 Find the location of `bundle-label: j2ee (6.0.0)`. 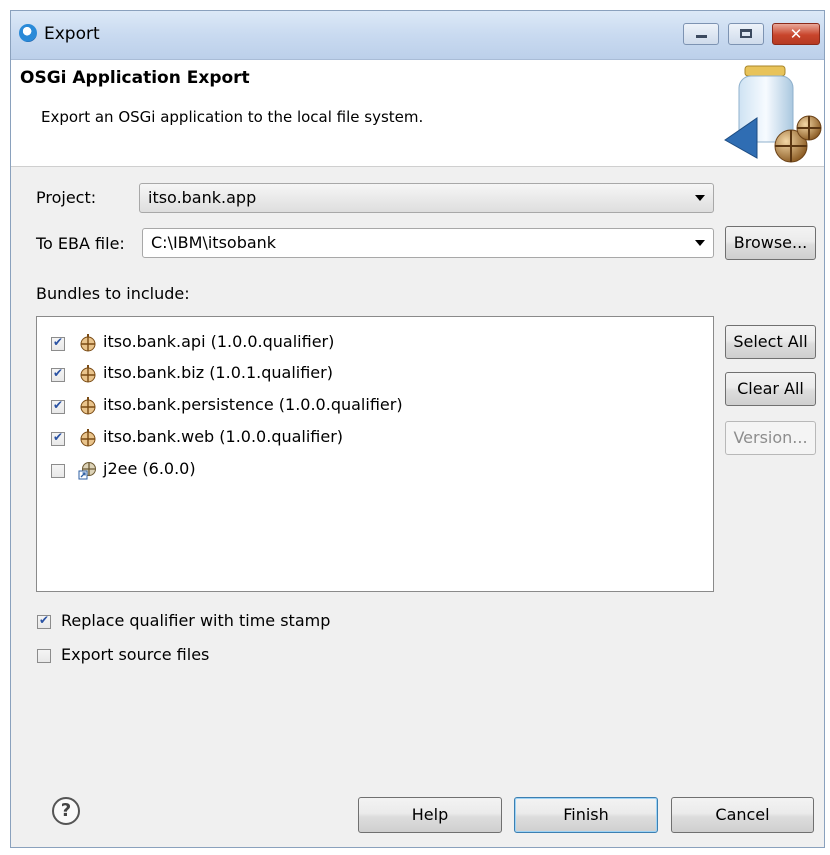

bundle-label: j2ee (6.0.0) is located at coordinates (149, 468).